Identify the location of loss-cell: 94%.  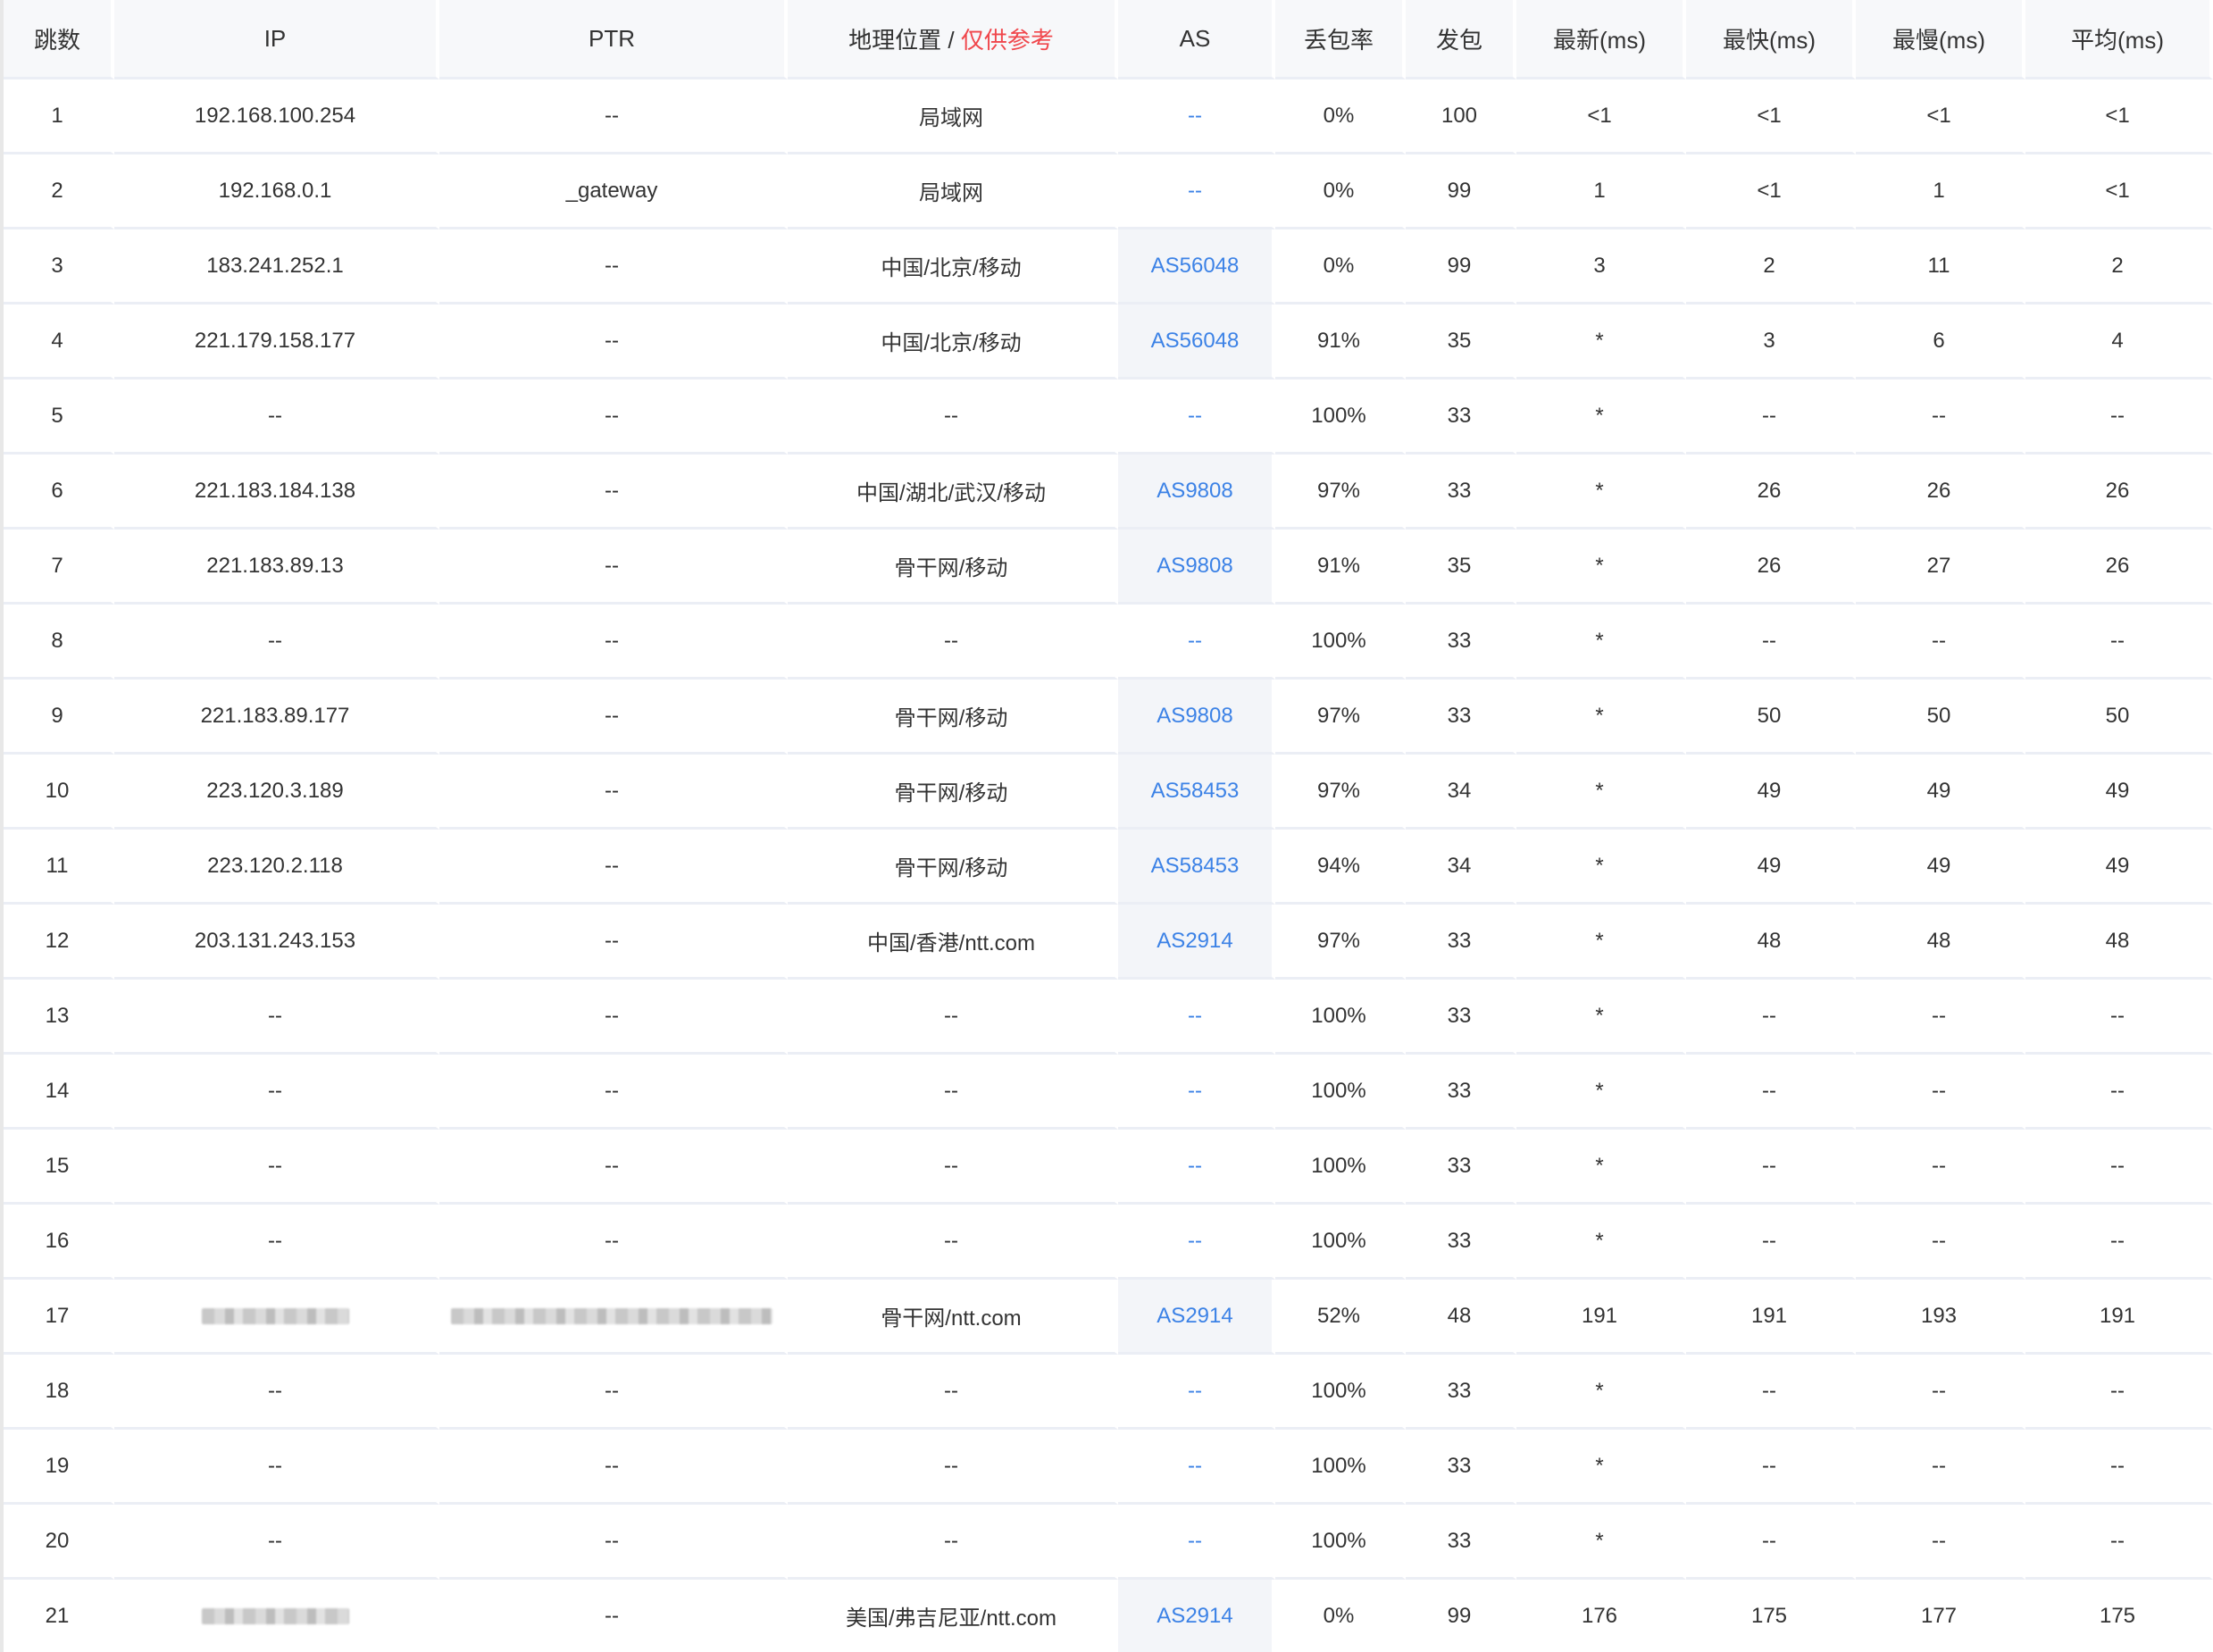
(1341, 867).